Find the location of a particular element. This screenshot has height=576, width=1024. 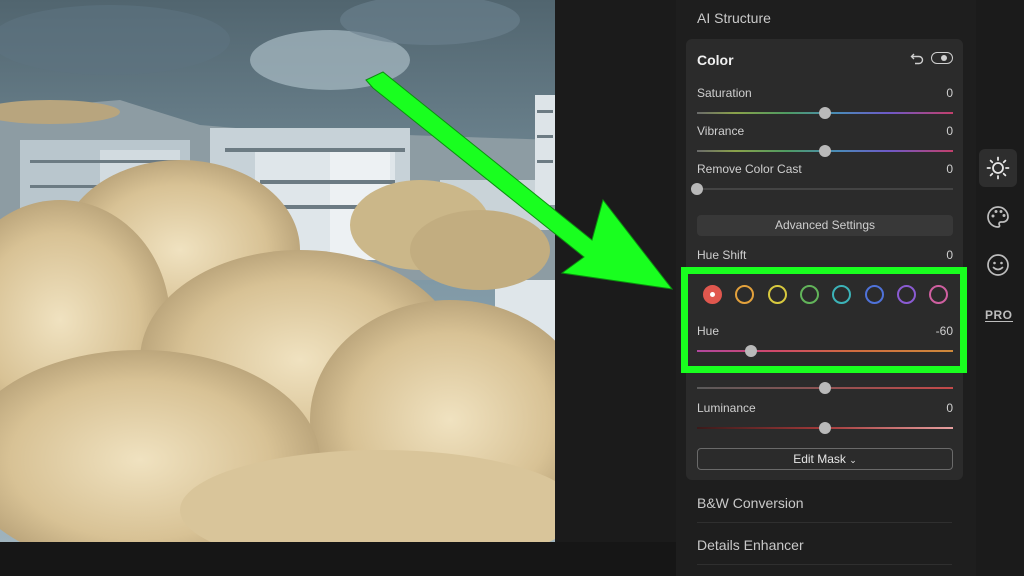

portrait-tool-button is located at coordinates (998, 265).